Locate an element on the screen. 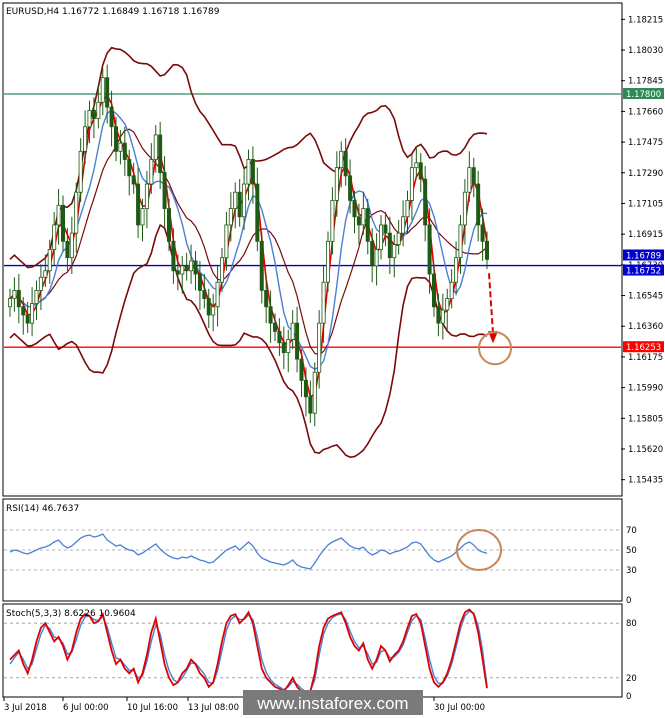  y-tick-label: 1.15435 is located at coordinates (645, 481).